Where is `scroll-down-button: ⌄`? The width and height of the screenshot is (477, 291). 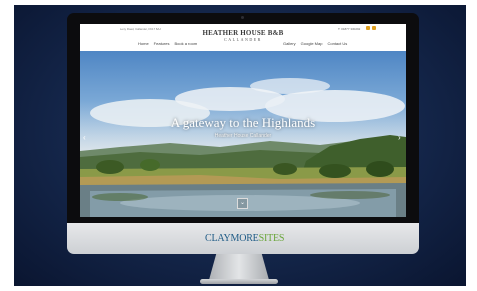 scroll-down-button: ⌄ is located at coordinates (242, 203).